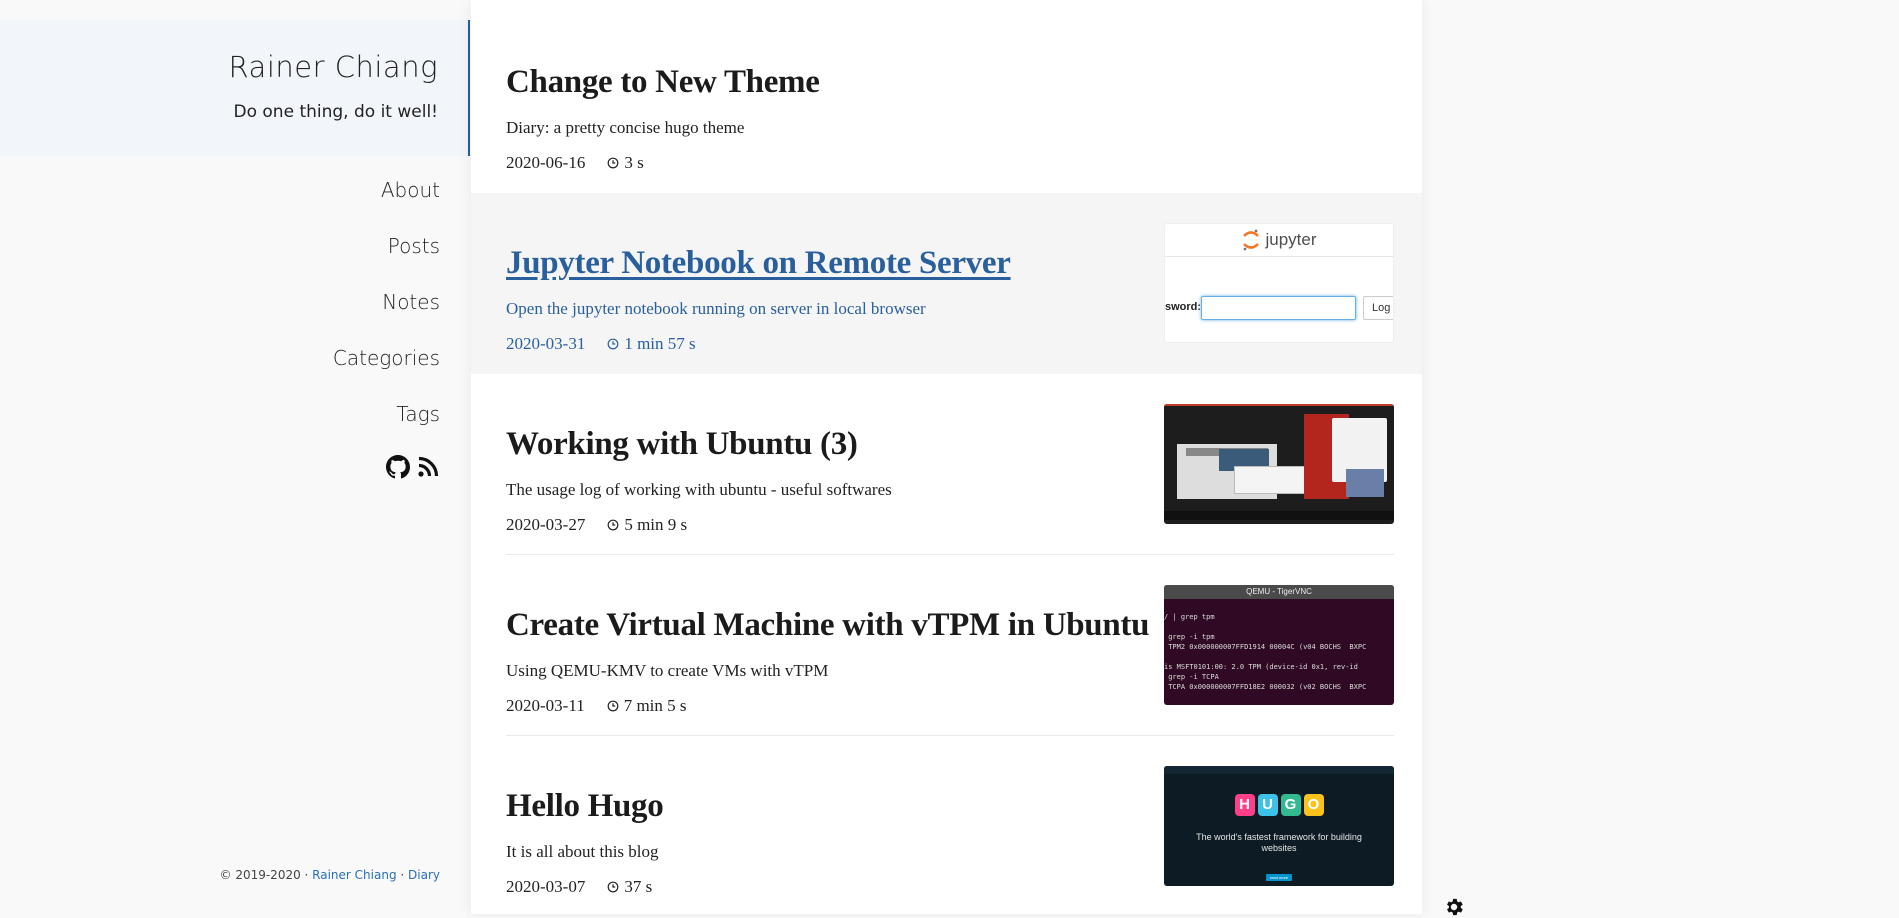 The height and width of the screenshot is (918, 1899). I want to click on terminal-line: grep -i tpm, so click(1189, 637).